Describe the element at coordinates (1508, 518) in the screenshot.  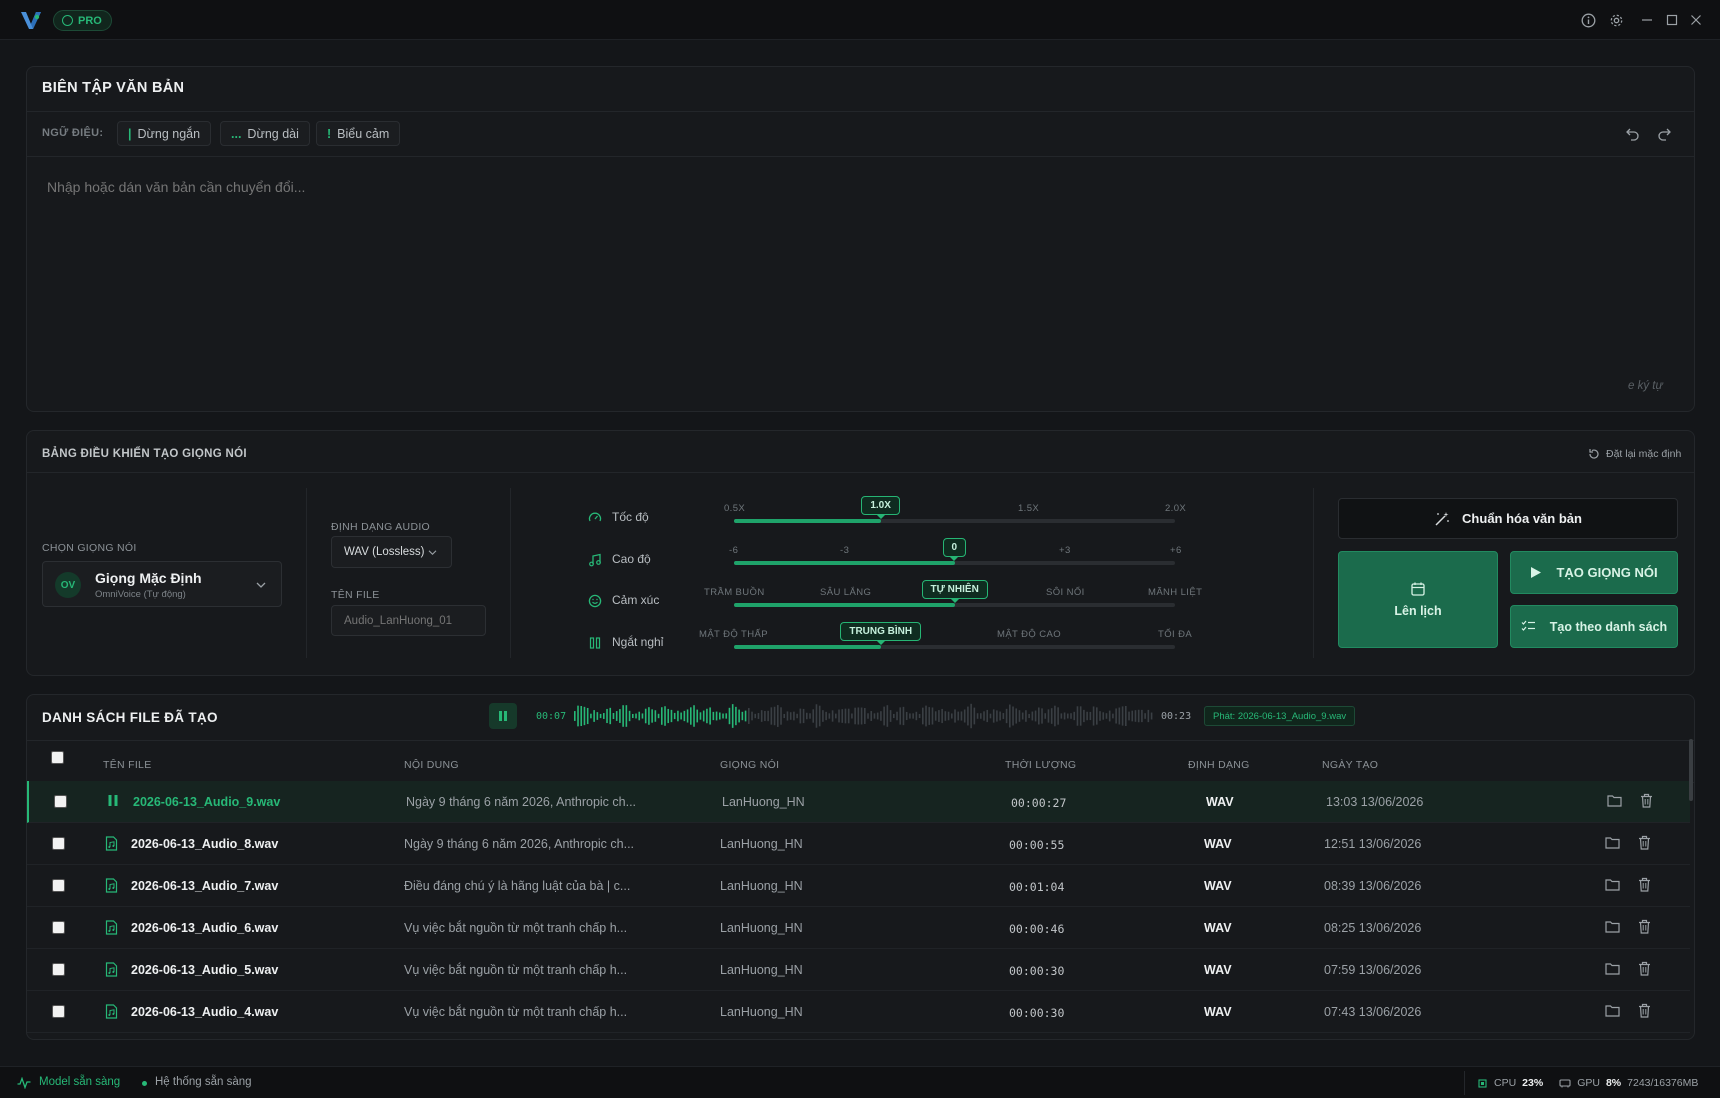
I see `normalize-text-button: Chuẩn hóa văn bản` at that location.